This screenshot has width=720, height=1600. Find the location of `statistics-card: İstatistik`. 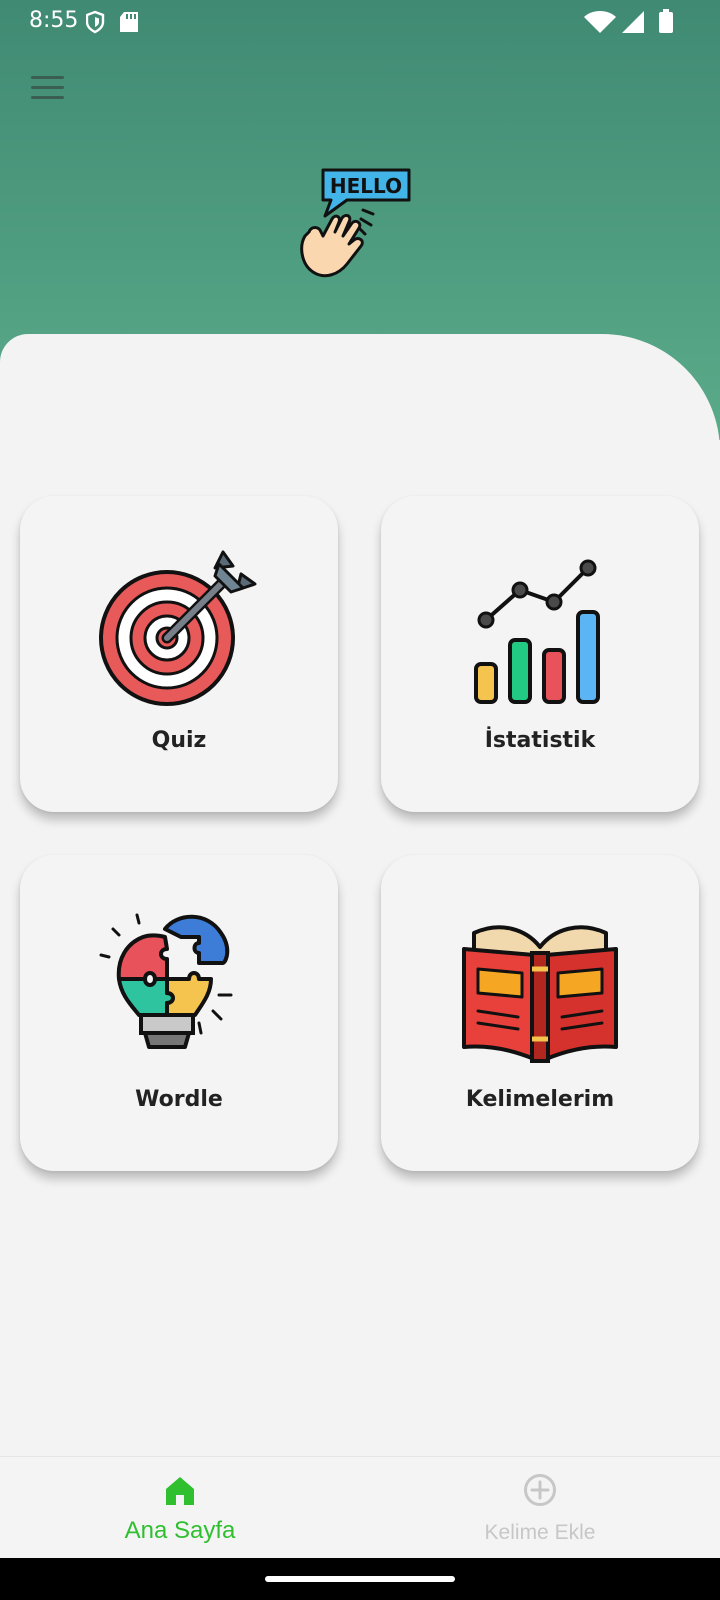

statistics-card: İstatistik is located at coordinates (540, 654).